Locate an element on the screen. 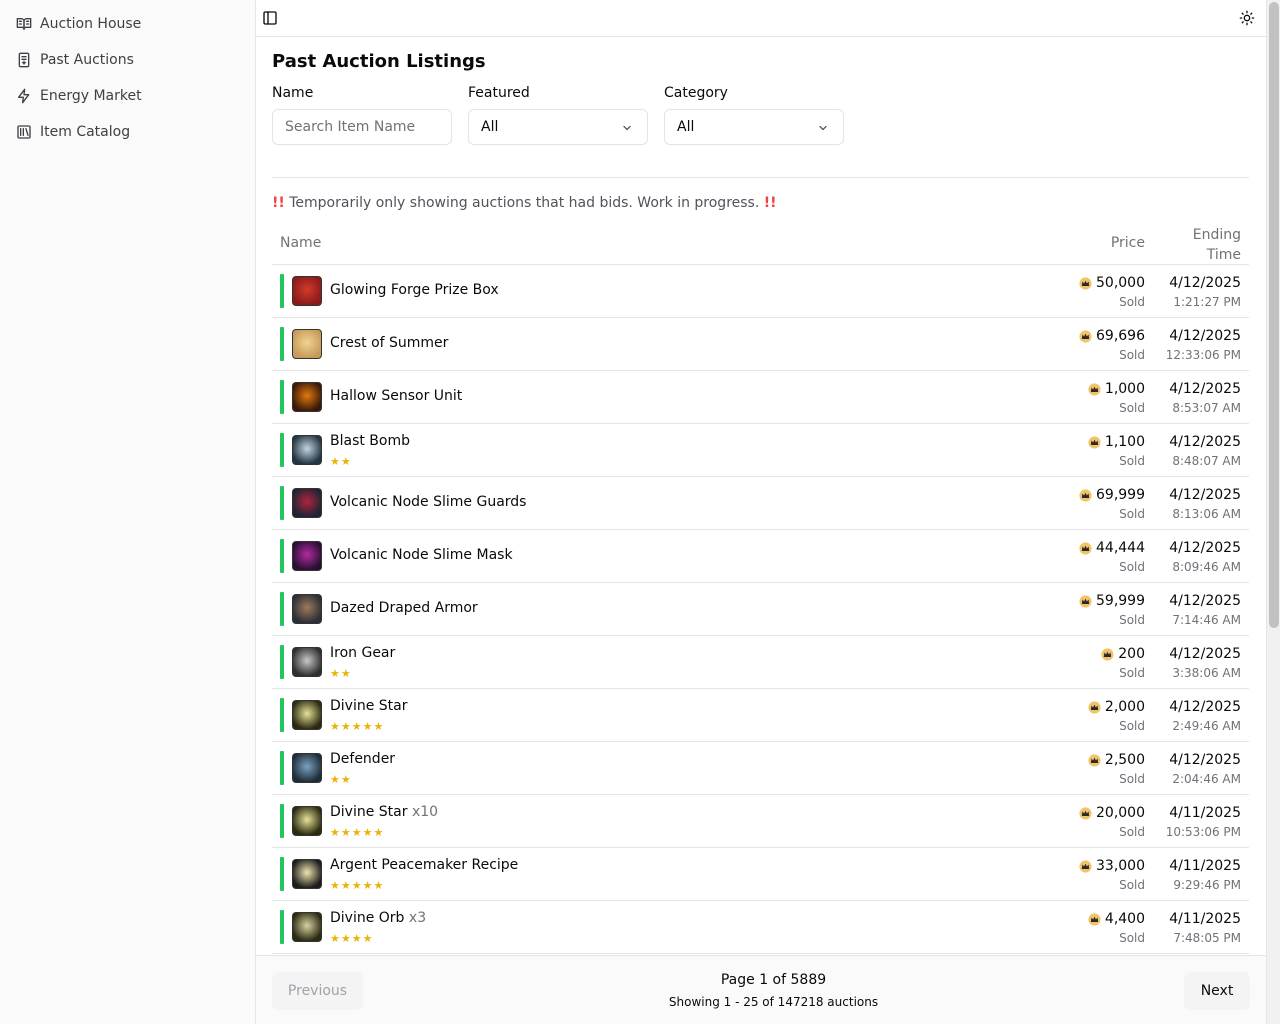  item-price: 44,444 is located at coordinates (1112, 548).